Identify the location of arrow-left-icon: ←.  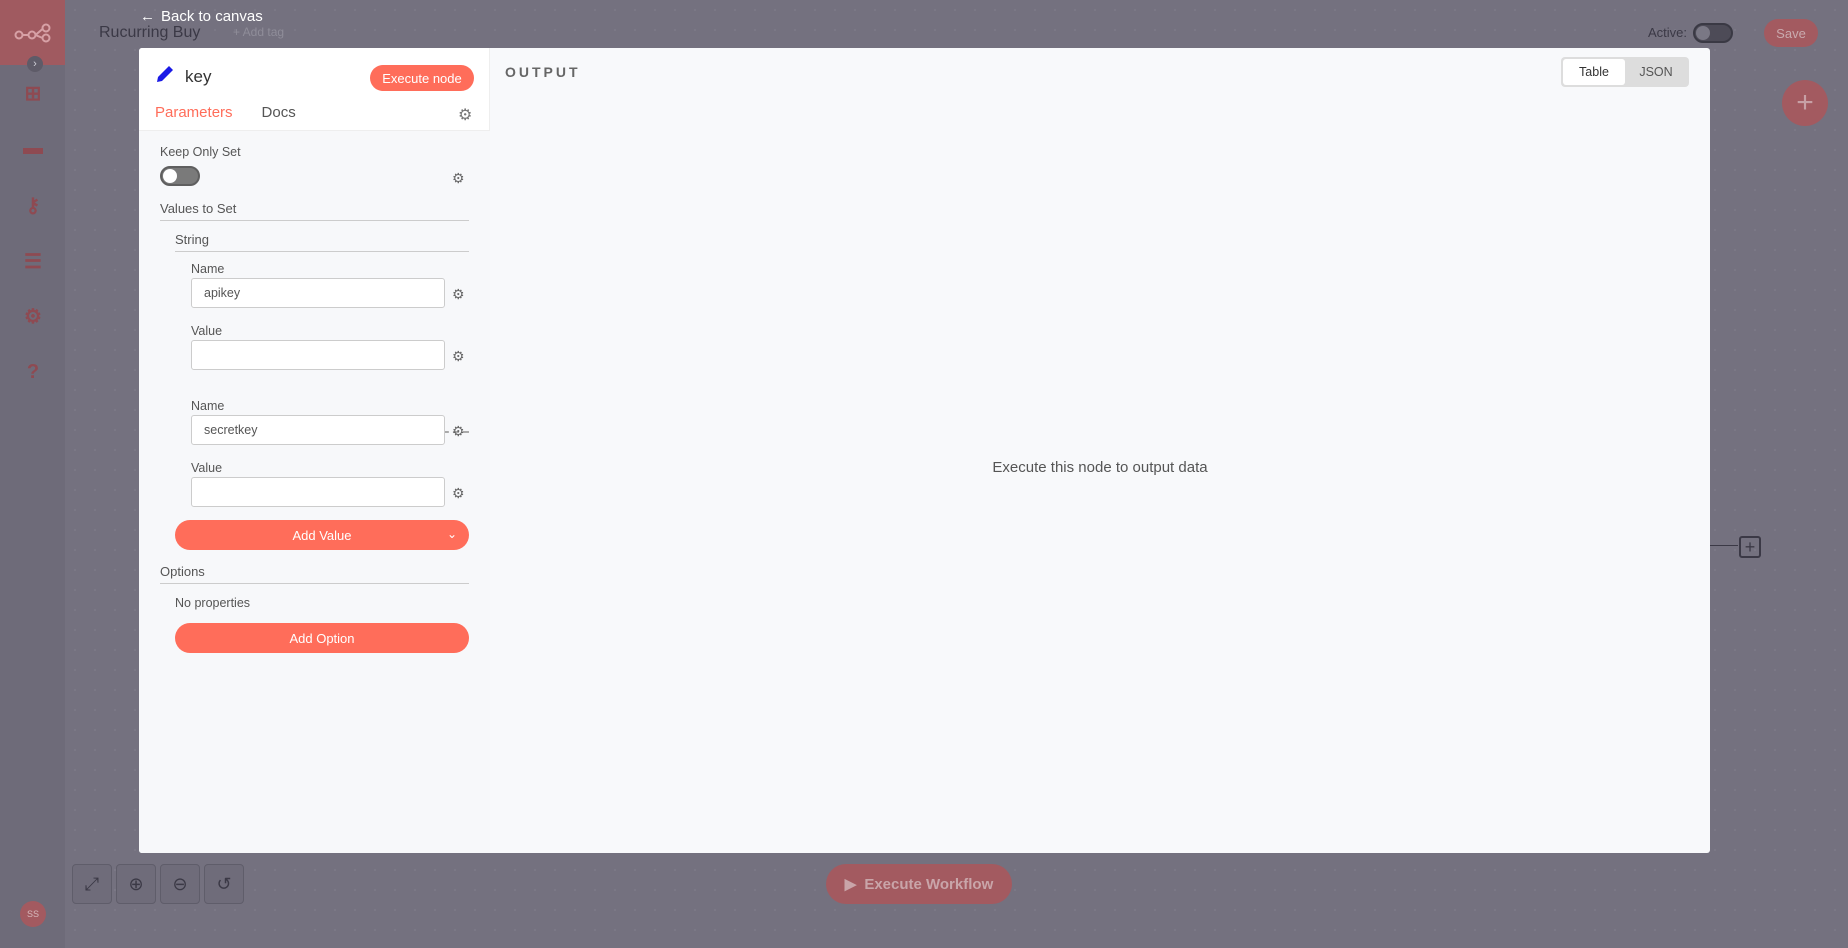
(147, 16).